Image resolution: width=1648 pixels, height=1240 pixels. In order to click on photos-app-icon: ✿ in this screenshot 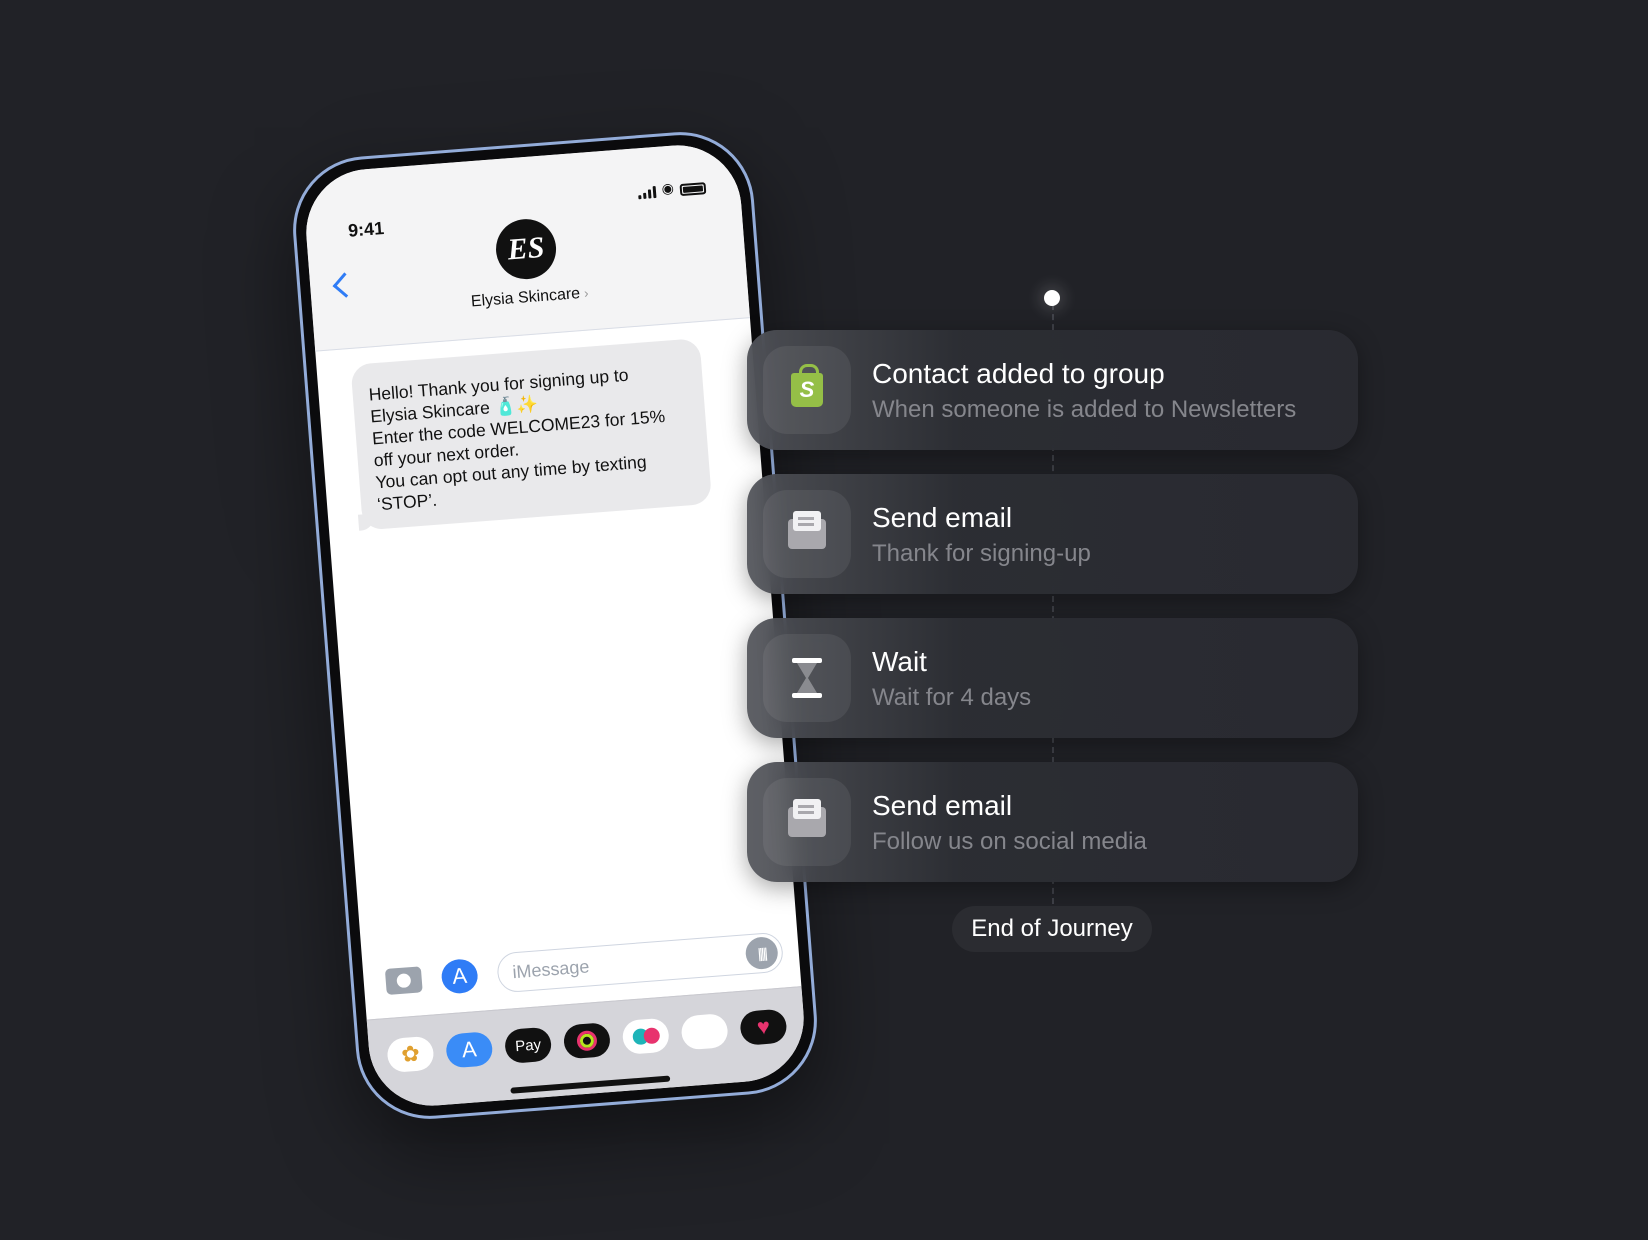, I will do `click(410, 1054)`.